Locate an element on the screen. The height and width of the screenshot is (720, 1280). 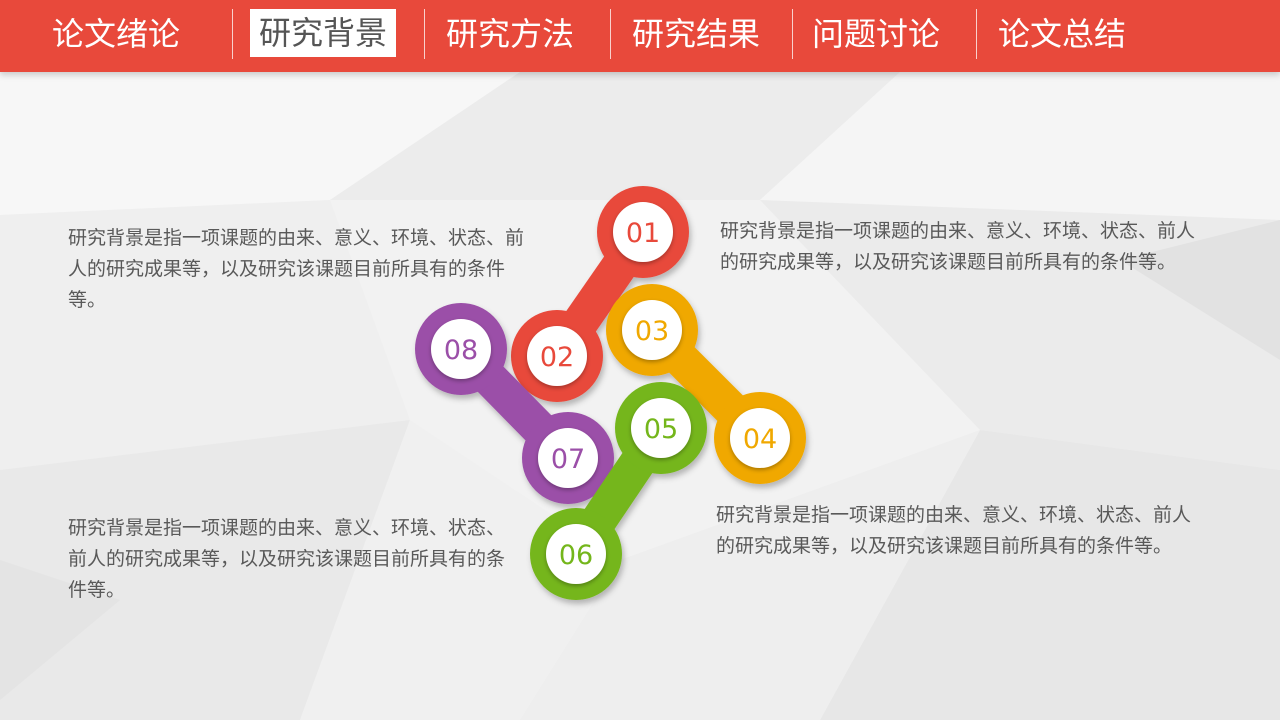
node-04: 04 is located at coordinates (760, 438).